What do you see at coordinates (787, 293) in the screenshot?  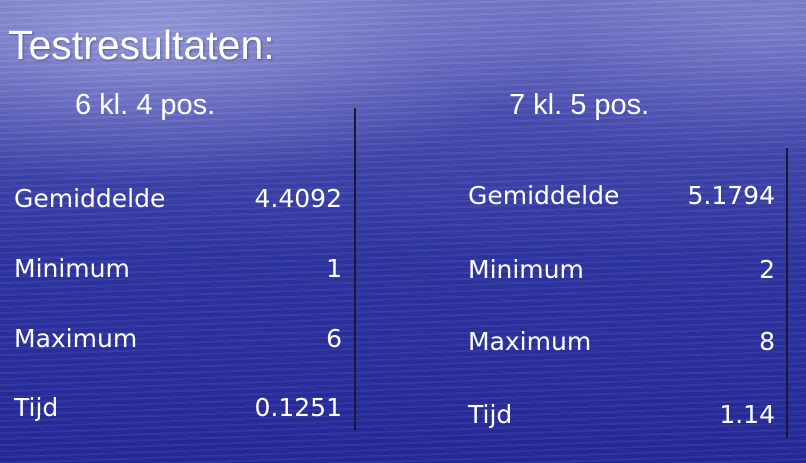 I see `right-divider-line` at bounding box center [787, 293].